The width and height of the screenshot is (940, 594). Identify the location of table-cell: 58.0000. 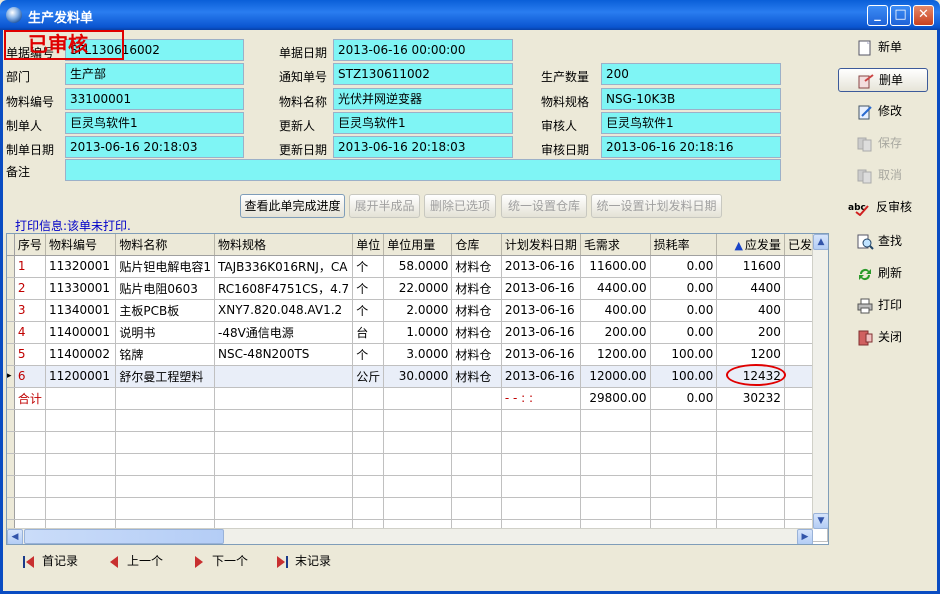
(418, 266).